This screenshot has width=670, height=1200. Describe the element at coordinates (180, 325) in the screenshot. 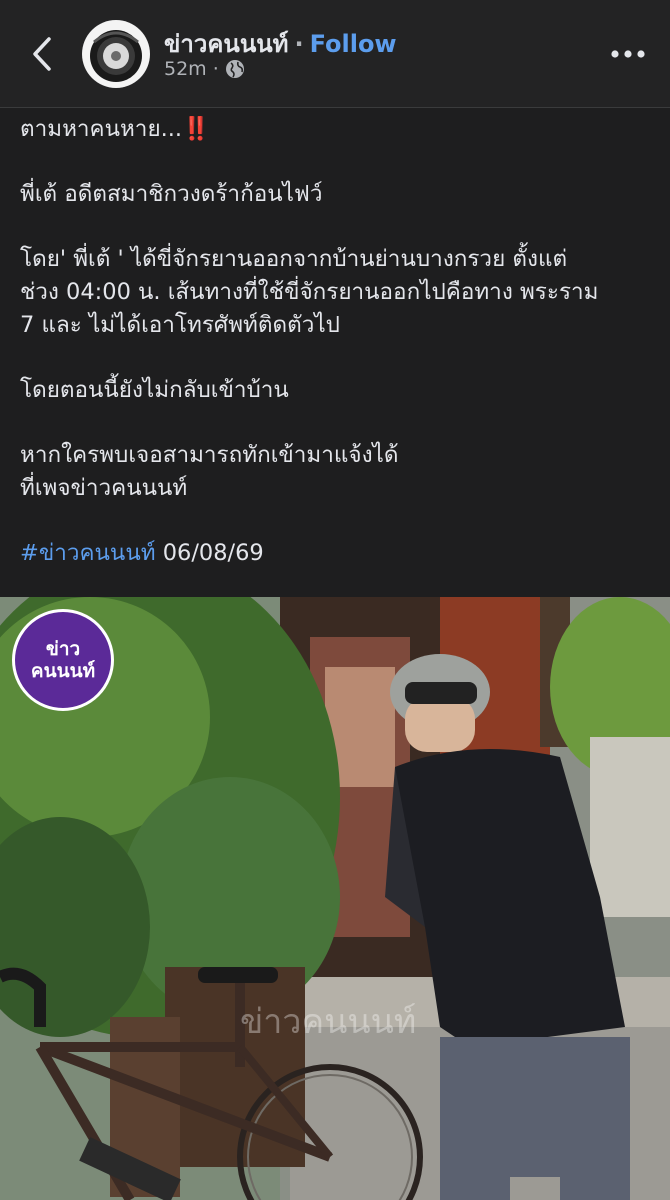

I see `post-line: 7 และ ไม่ได้เอาโทรศัพท์ติดตัวไป` at that location.